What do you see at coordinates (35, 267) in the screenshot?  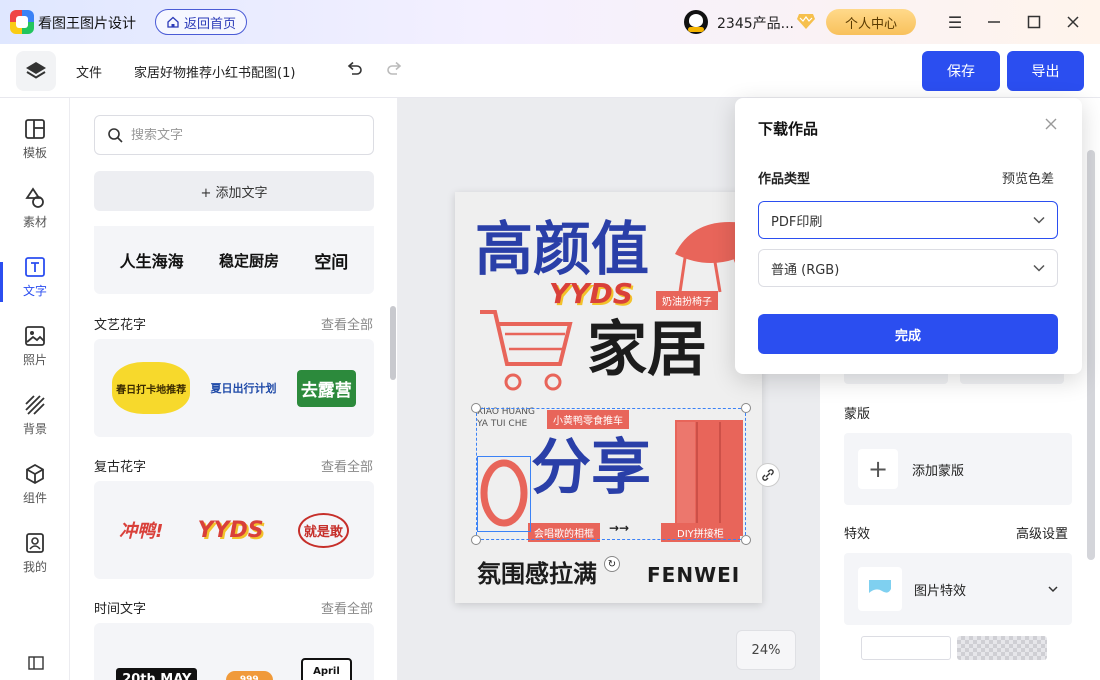 I see `text-icon` at bounding box center [35, 267].